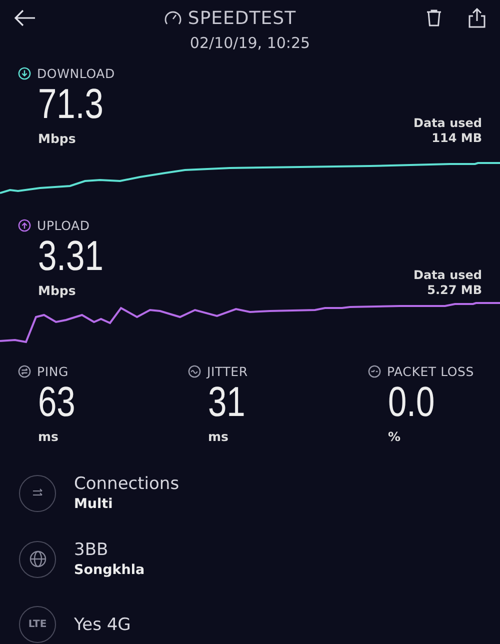 The image size is (500, 644). Describe the element at coordinates (395, 436) in the screenshot. I see `metric-unit: %` at that location.